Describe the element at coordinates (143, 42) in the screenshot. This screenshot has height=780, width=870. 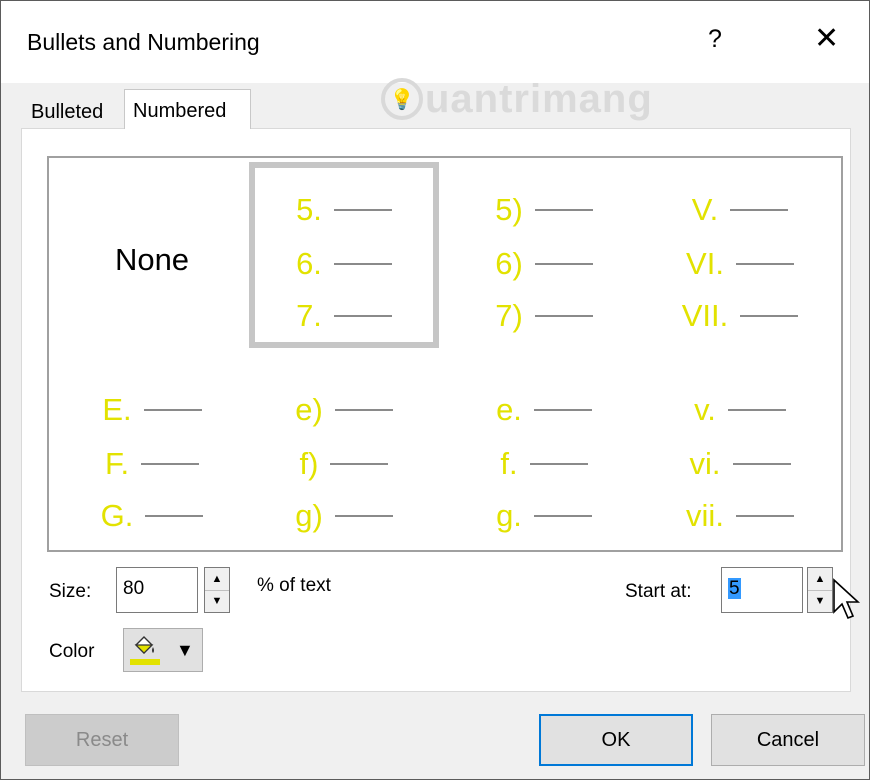
I see `dialog-title: Bullets and Numbering` at that location.